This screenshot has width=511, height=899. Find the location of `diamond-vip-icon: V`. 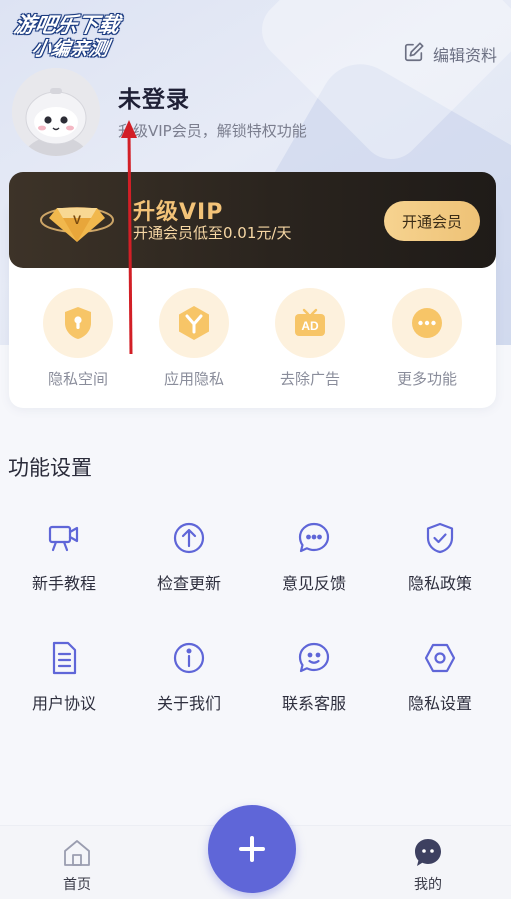

diamond-vip-icon: V is located at coordinates (77, 224).